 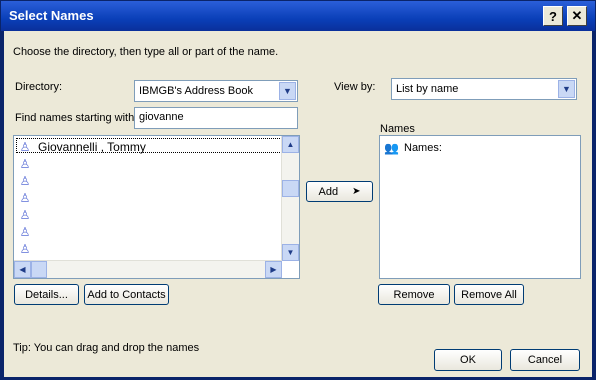 I want to click on selected-names-list: 👥 Names:, so click(x=480, y=207).